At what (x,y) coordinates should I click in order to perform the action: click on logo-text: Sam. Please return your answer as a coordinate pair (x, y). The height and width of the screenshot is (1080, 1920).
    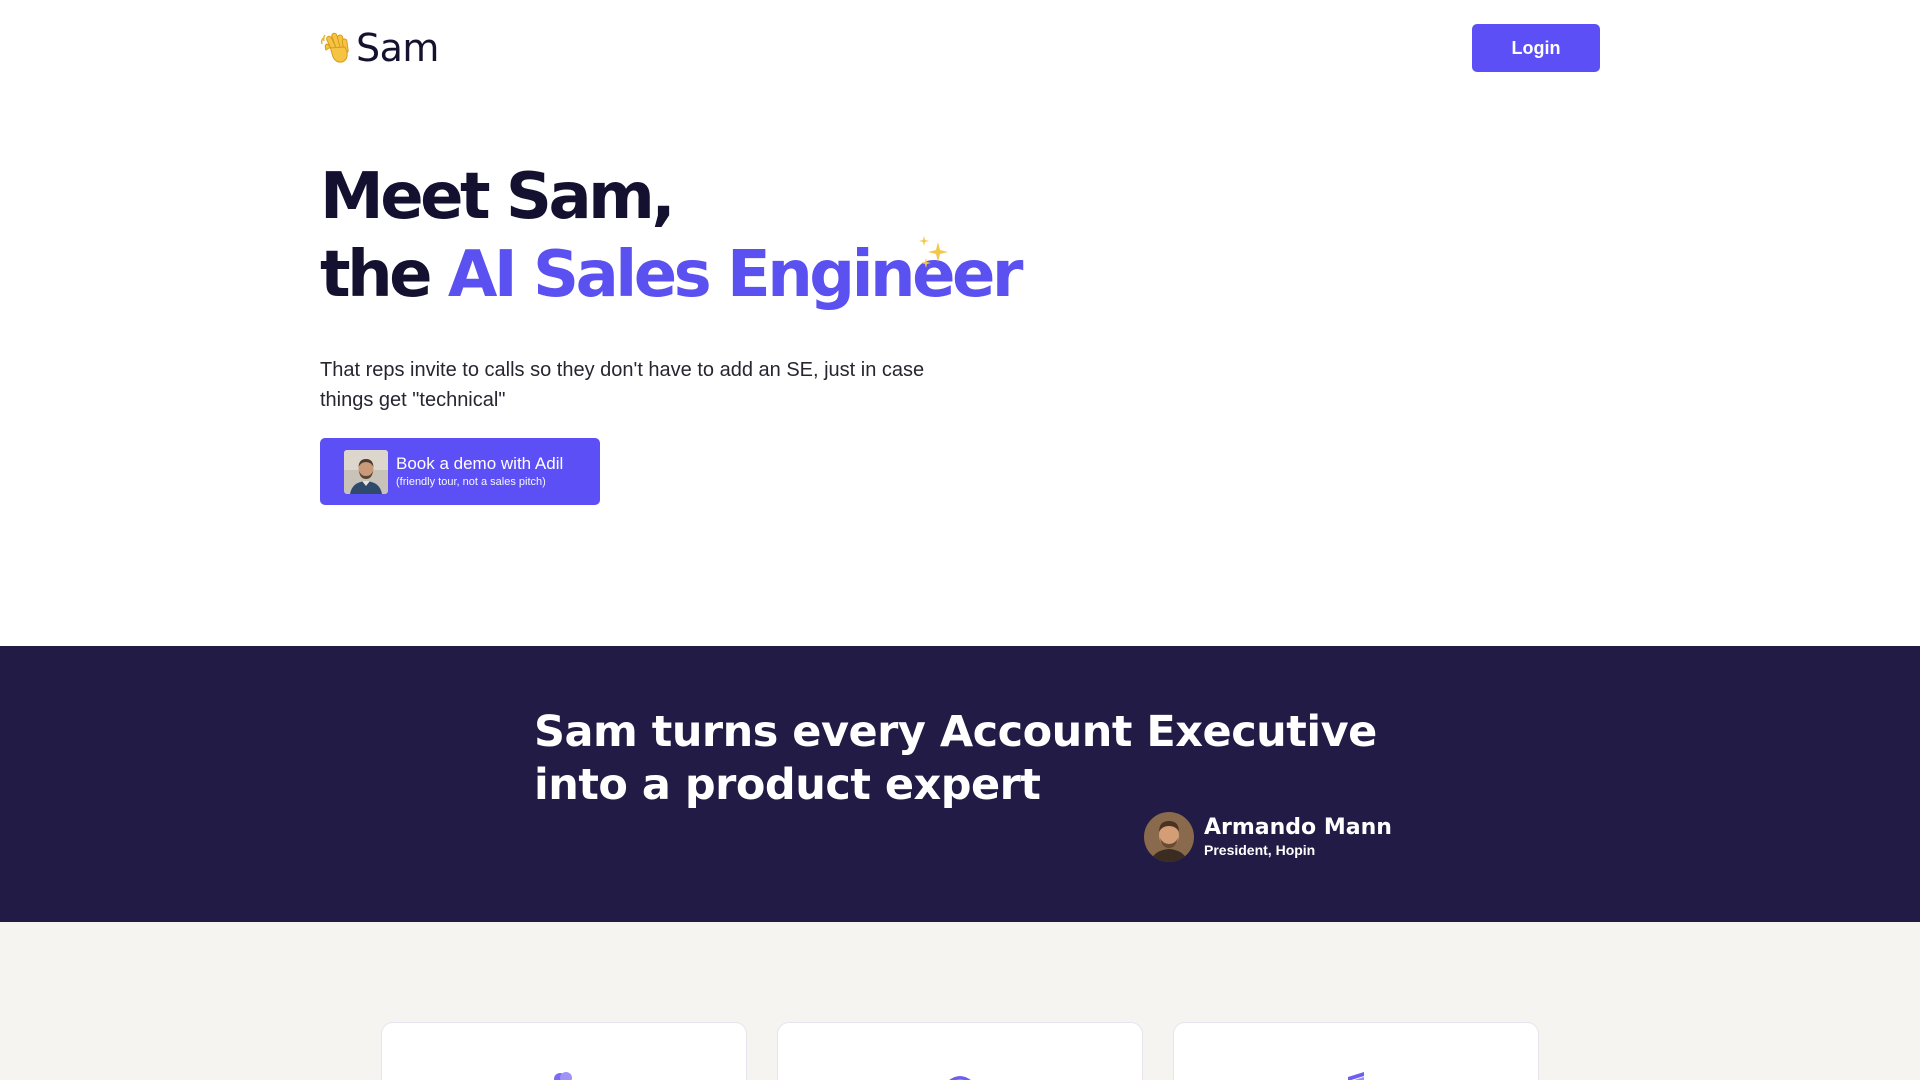
    Looking at the image, I should click on (397, 48).